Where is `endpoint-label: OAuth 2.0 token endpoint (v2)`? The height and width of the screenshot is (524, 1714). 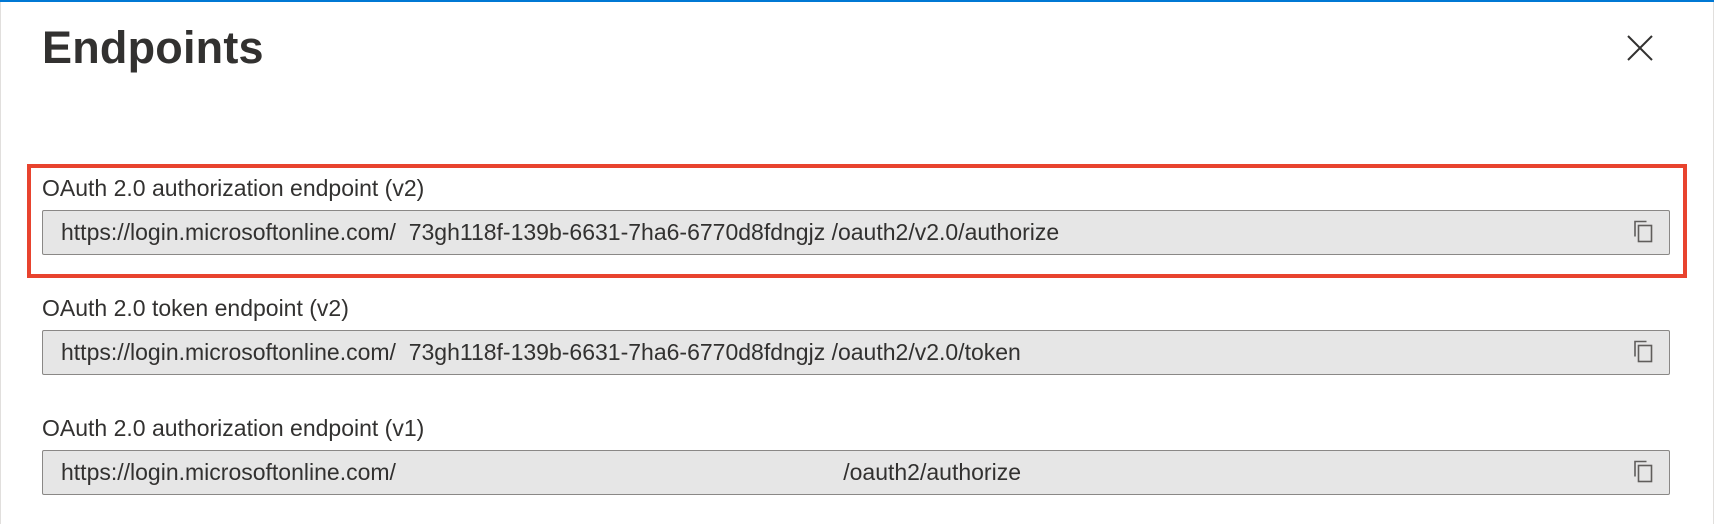 endpoint-label: OAuth 2.0 token endpoint (v2) is located at coordinates (195, 308).